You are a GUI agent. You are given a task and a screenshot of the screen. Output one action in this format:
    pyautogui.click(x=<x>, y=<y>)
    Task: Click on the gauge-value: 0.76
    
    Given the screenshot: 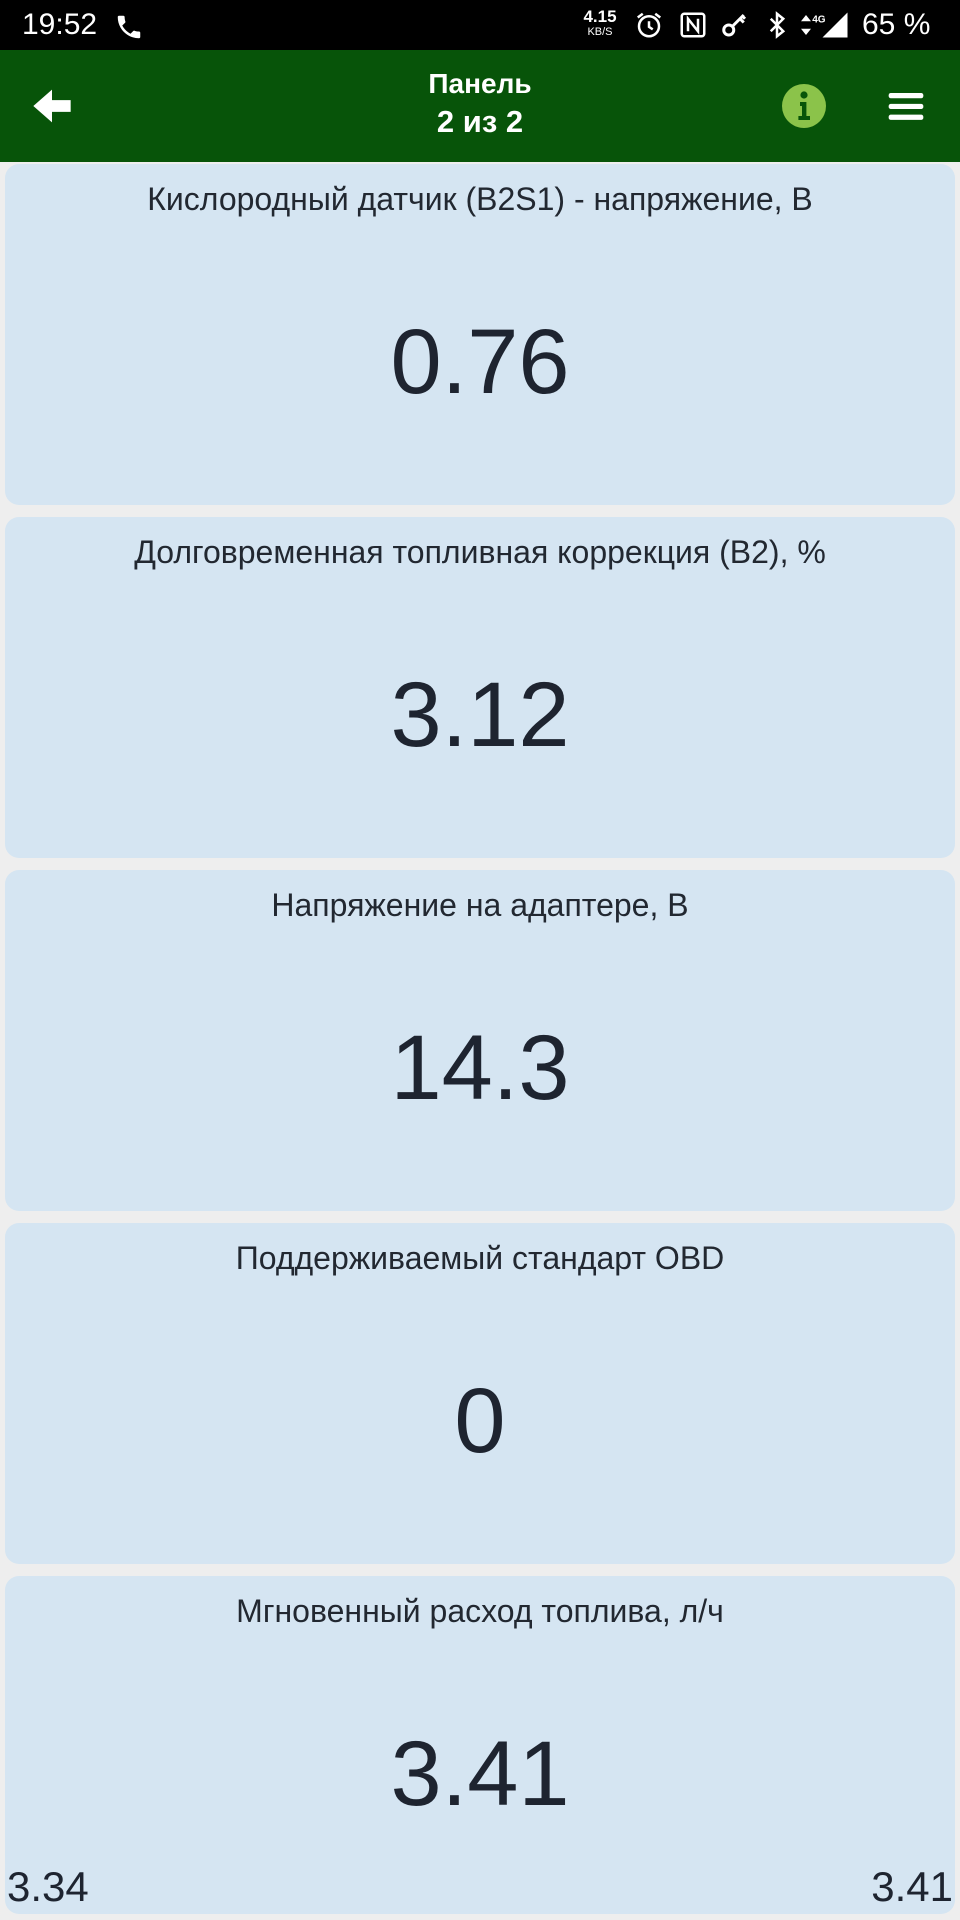 What is the action you would take?
    pyautogui.click(x=480, y=362)
    